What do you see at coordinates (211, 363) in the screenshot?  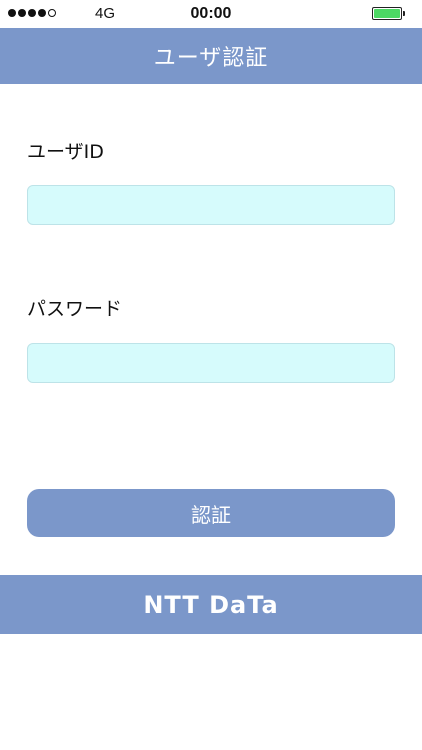 I see `password-input` at bounding box center [211, 363].